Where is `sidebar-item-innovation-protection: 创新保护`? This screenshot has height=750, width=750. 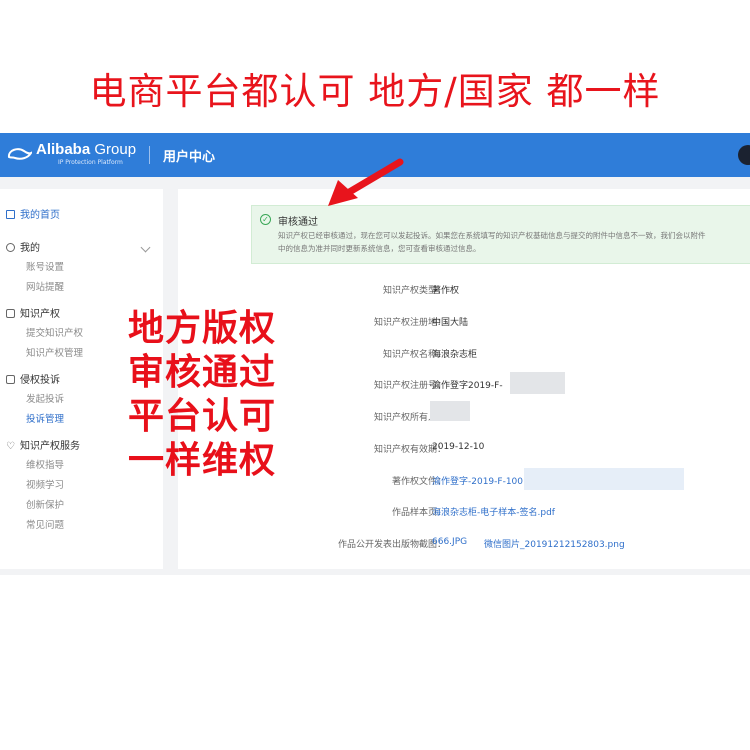
sidebar-item-innovation-protection: 创新保护 is located at coordinates (45, 504).